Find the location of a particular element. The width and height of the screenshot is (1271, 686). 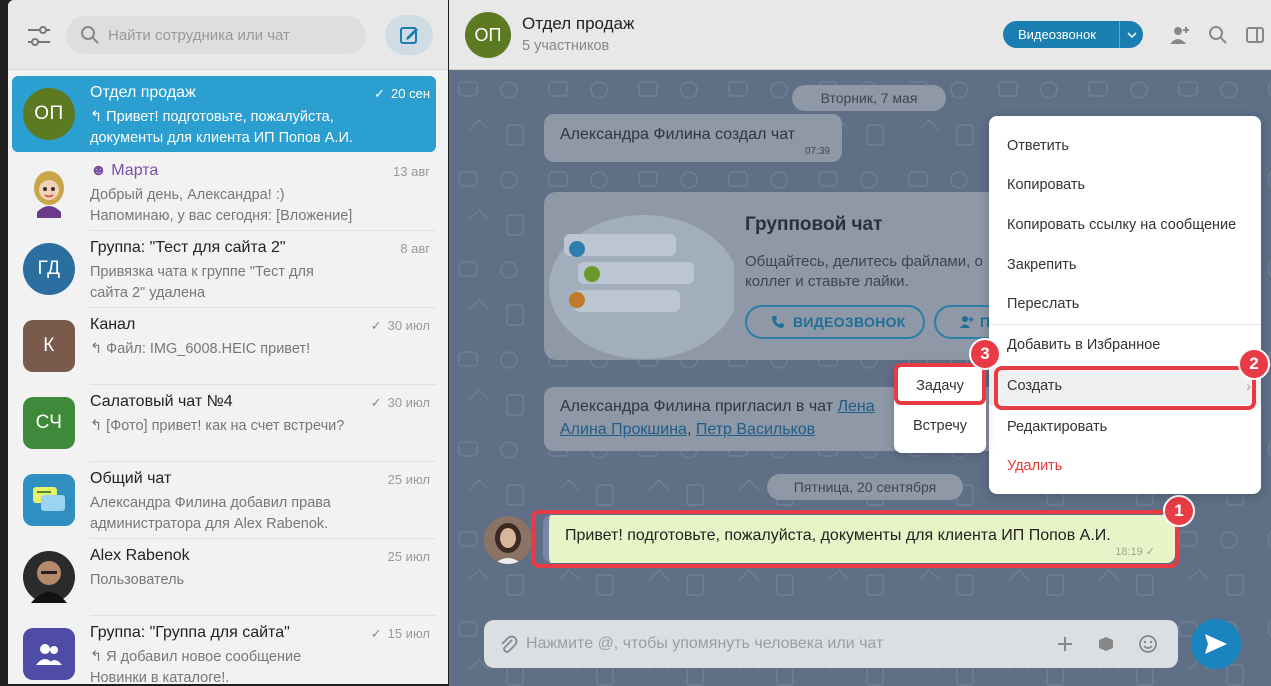

chat-date: 13 авг is located at coordinates (411, 171).